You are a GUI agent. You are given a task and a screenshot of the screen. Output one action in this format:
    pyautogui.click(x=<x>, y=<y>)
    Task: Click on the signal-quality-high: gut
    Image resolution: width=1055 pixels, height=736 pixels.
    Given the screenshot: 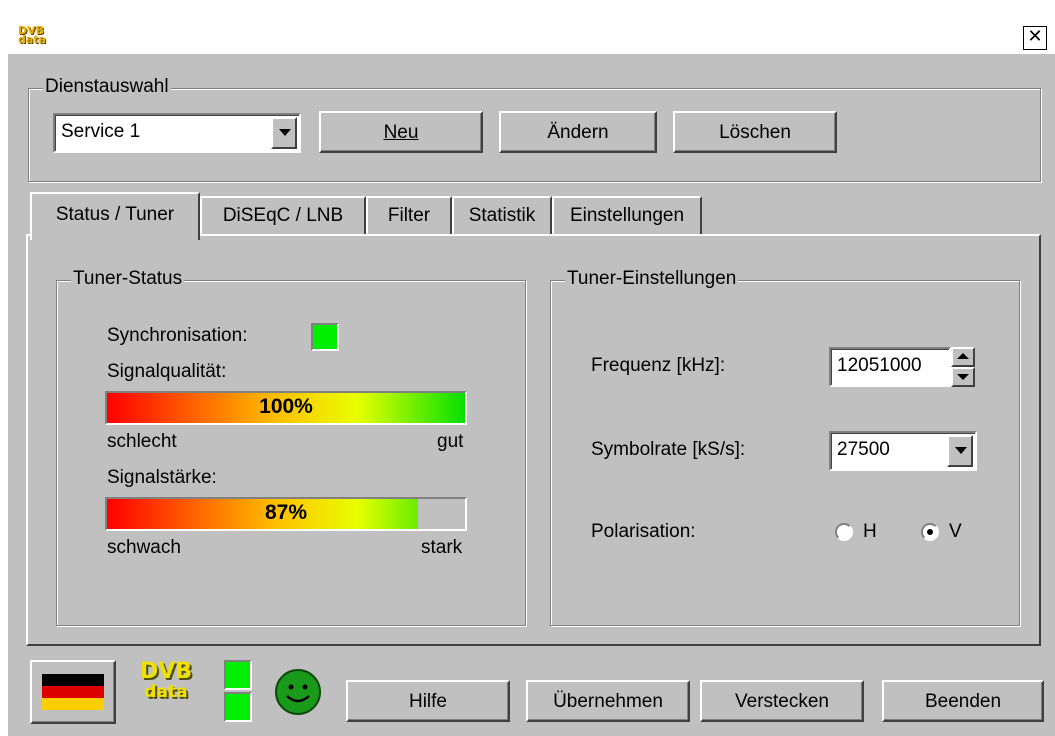 What is the action you would take?
    pyautogui.click(x=450, y=441)
    